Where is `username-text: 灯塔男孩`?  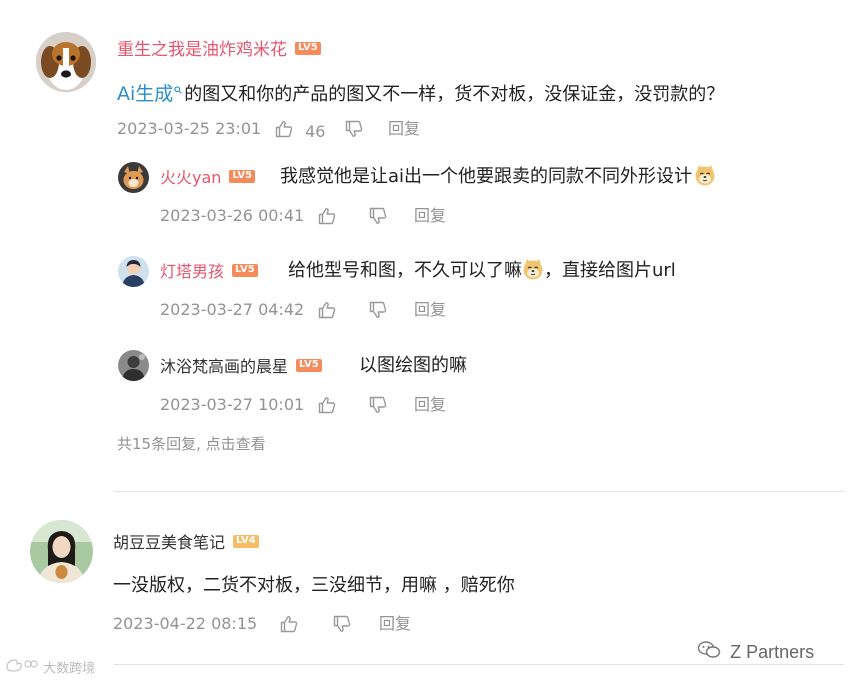
username-text: 灯塔男孩 is located at coordinates (192, 271).